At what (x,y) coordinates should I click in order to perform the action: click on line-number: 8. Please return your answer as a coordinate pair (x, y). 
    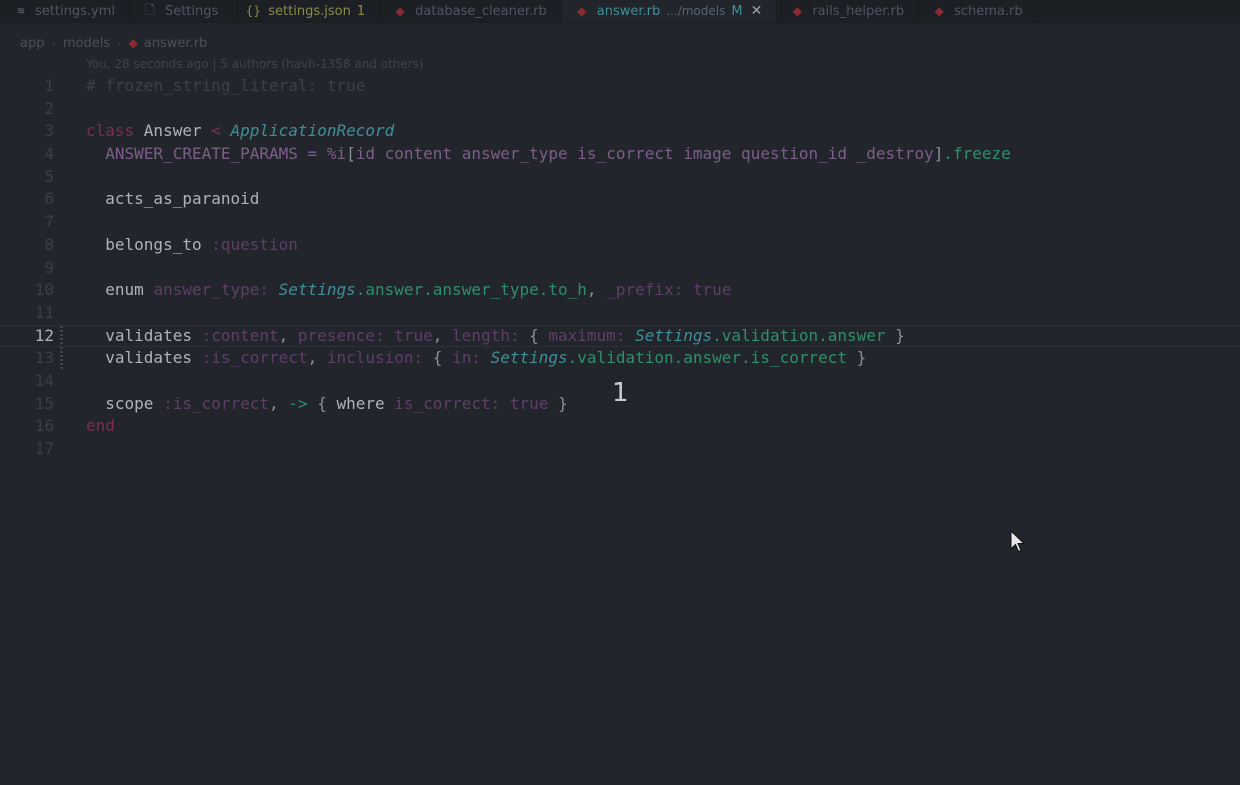
    Looking at the image, I should click on (49, 244).